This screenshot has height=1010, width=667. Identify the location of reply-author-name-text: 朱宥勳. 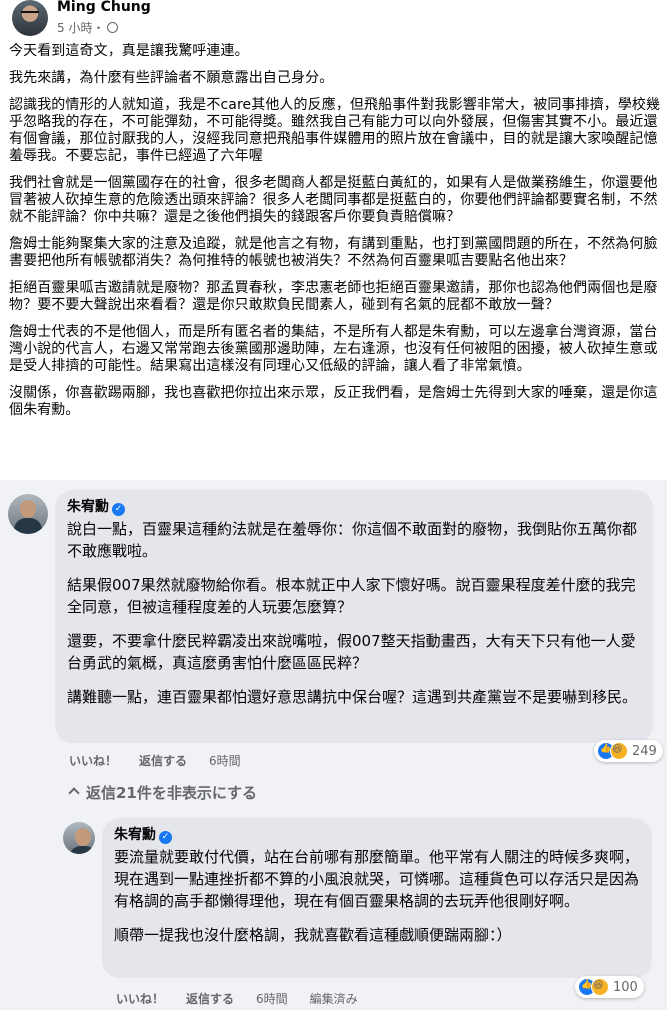
(135, 835).